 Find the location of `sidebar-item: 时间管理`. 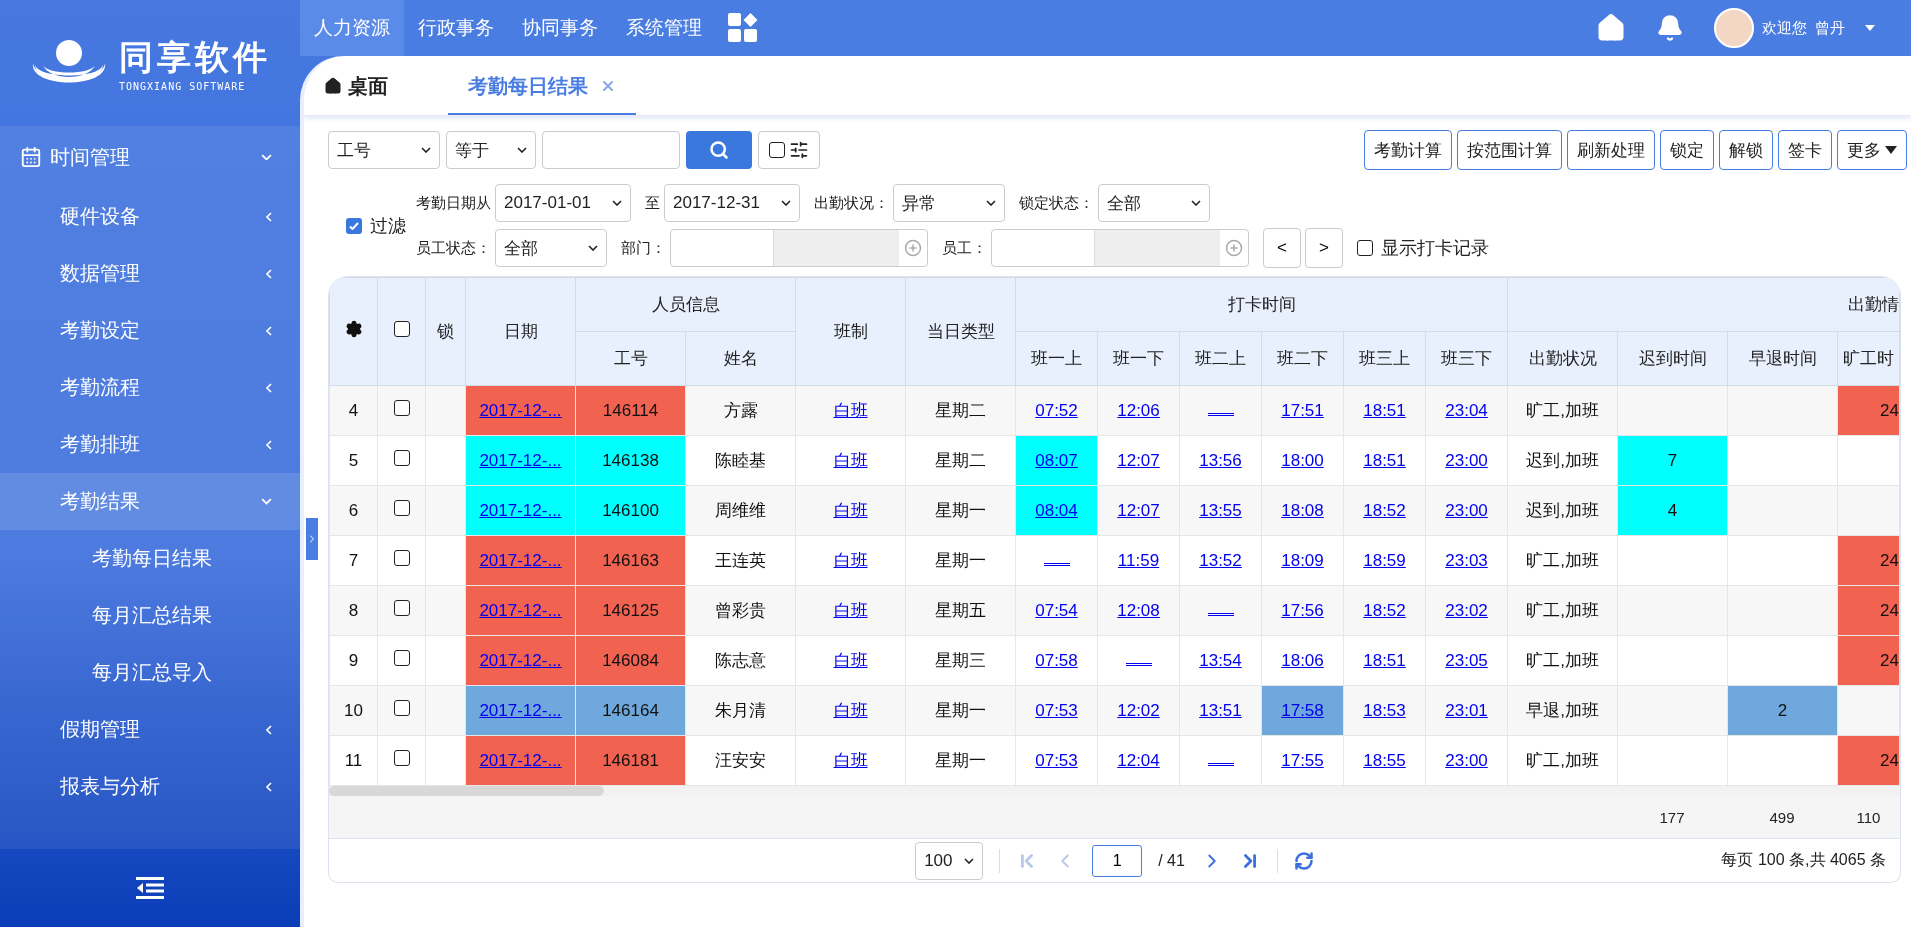

sidebar-item: 时间管理 is located at coordinates (150, 157).